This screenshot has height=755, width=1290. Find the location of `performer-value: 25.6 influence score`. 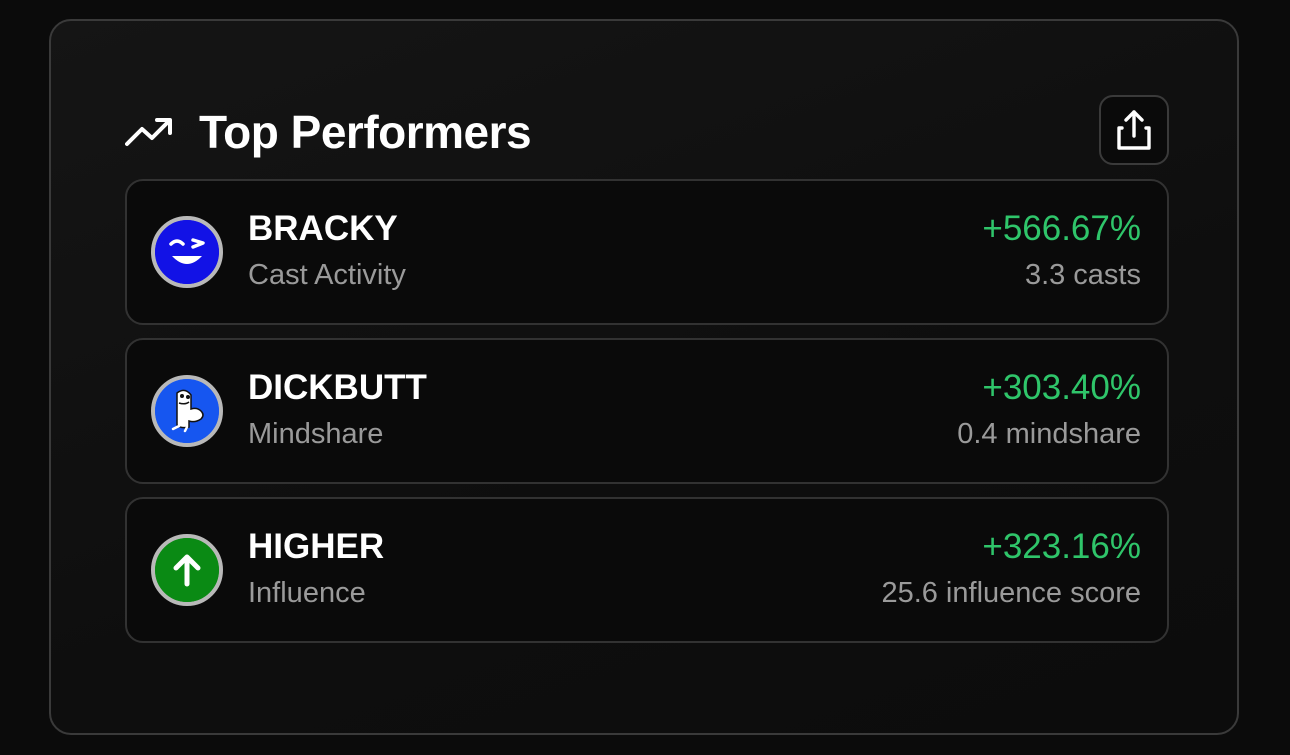

performer-value: 25.6 influence score is located at coordinates (1011, 593).